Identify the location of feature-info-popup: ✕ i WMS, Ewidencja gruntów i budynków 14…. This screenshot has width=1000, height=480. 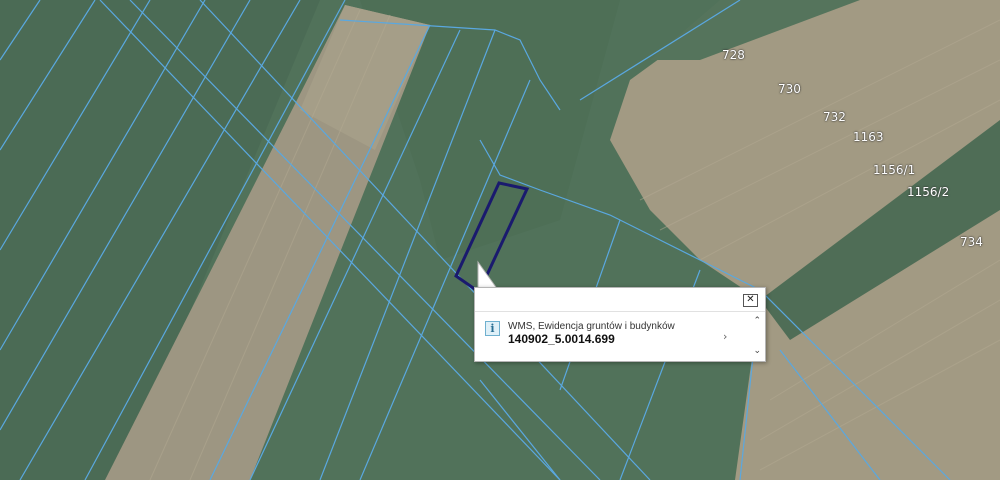
(620, 324).